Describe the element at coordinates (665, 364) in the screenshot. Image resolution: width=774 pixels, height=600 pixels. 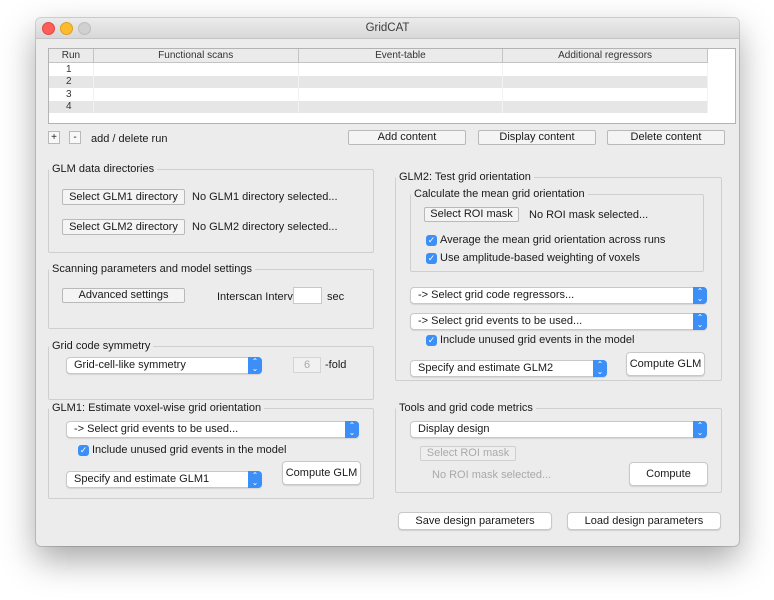
I see `glm2-compute-glm-button: Compute GLM` at that location.